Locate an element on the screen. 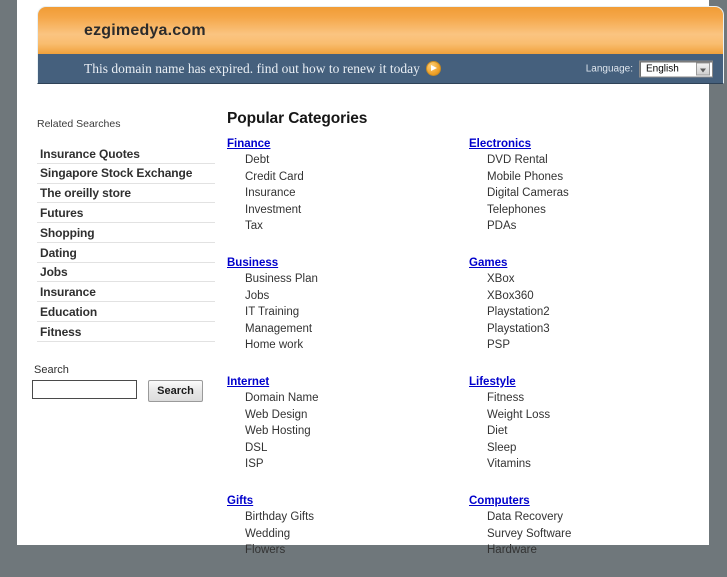 Image resolution: width=727 pixels, height=577 pixels. category-items: Birthday Gifts Wedding Flowers is located at coordinates (348, 534).